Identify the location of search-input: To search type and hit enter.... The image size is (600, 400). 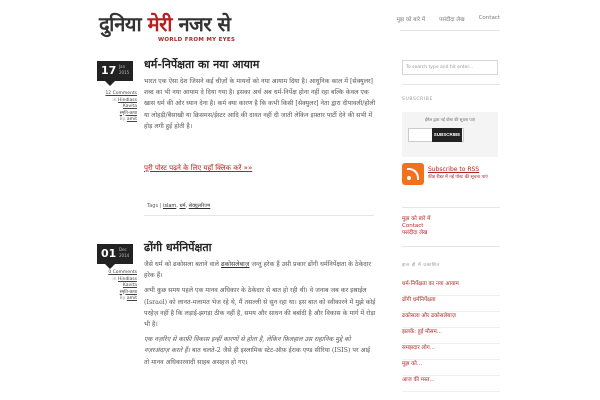
(450, 67).